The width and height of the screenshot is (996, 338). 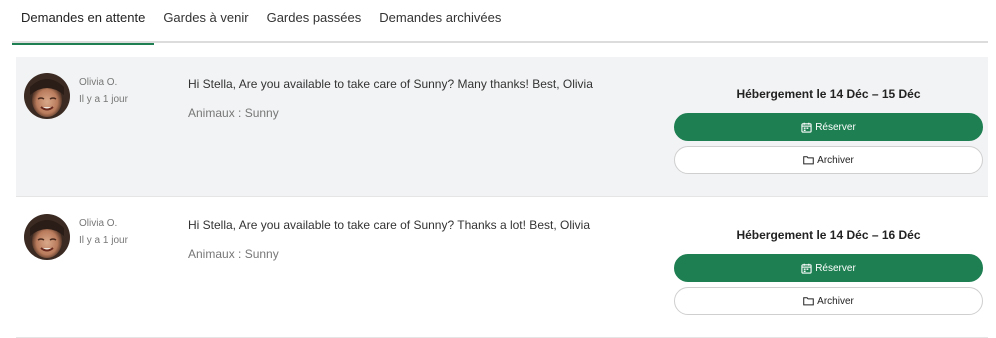 What do you see at coordinates (314, 21) in the screenshot?
I see `tab-past-stays: Gardes passées` at bounding box center [314, 21].